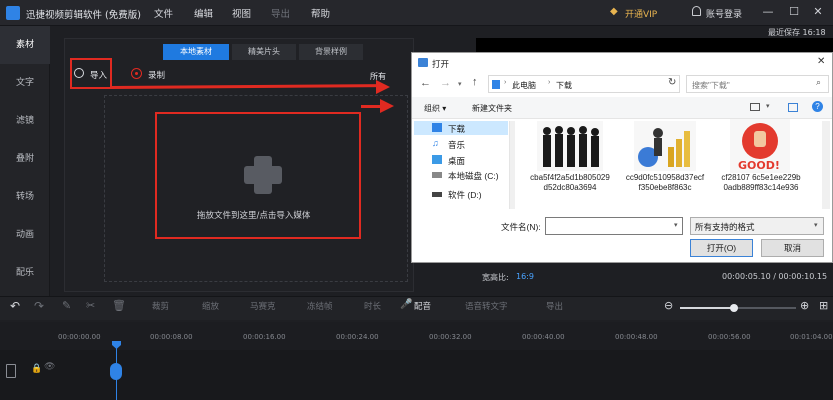 Image resolution: width=833 pixels, height=400 pixels. What do you see at coordinates (543, 337) in the screenshot?
I see `ruler-tick: 00:00:40.00` at bounding box center [543, 337].